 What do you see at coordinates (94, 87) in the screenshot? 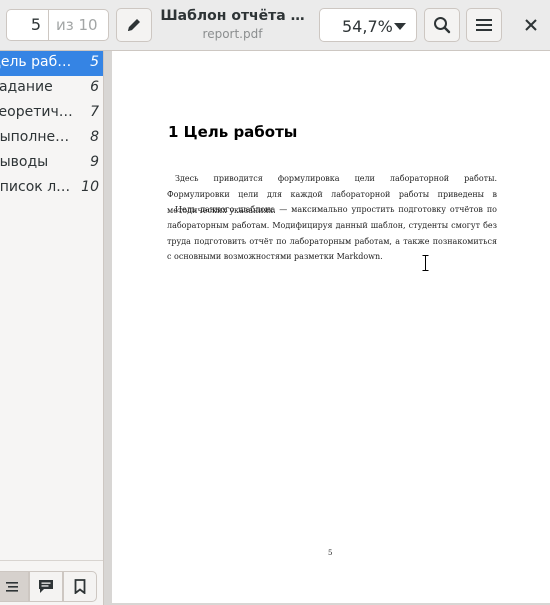
I see `outline-item-page: 6` at bounding box center [94, 87].